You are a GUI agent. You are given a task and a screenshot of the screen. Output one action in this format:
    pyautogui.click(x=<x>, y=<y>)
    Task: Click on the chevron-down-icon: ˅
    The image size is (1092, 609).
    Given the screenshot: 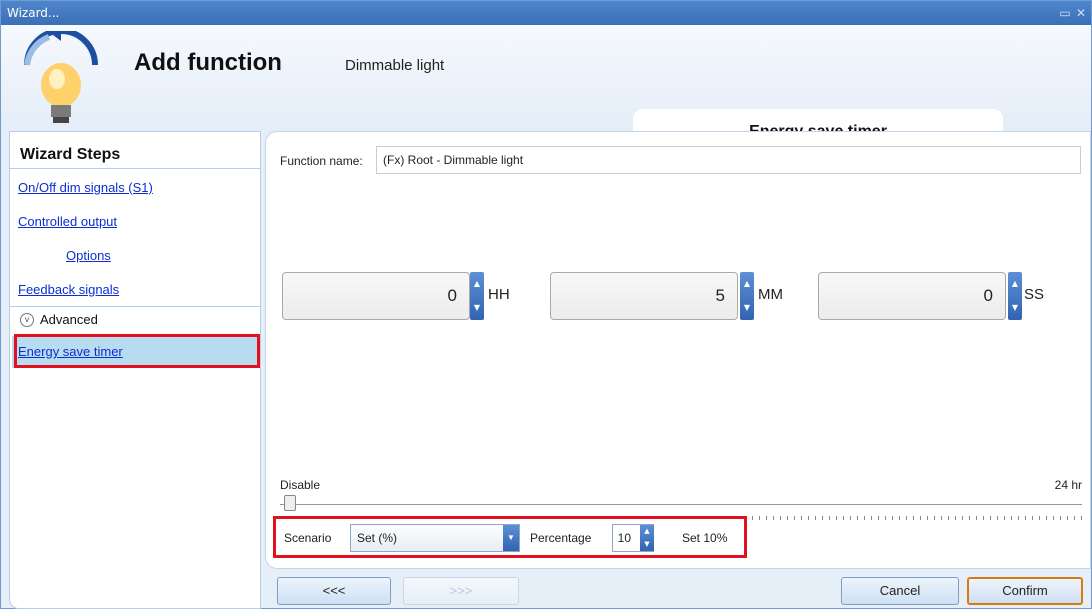 What is the action you would take?
    pyautogui.click(x=27, y=319)
    